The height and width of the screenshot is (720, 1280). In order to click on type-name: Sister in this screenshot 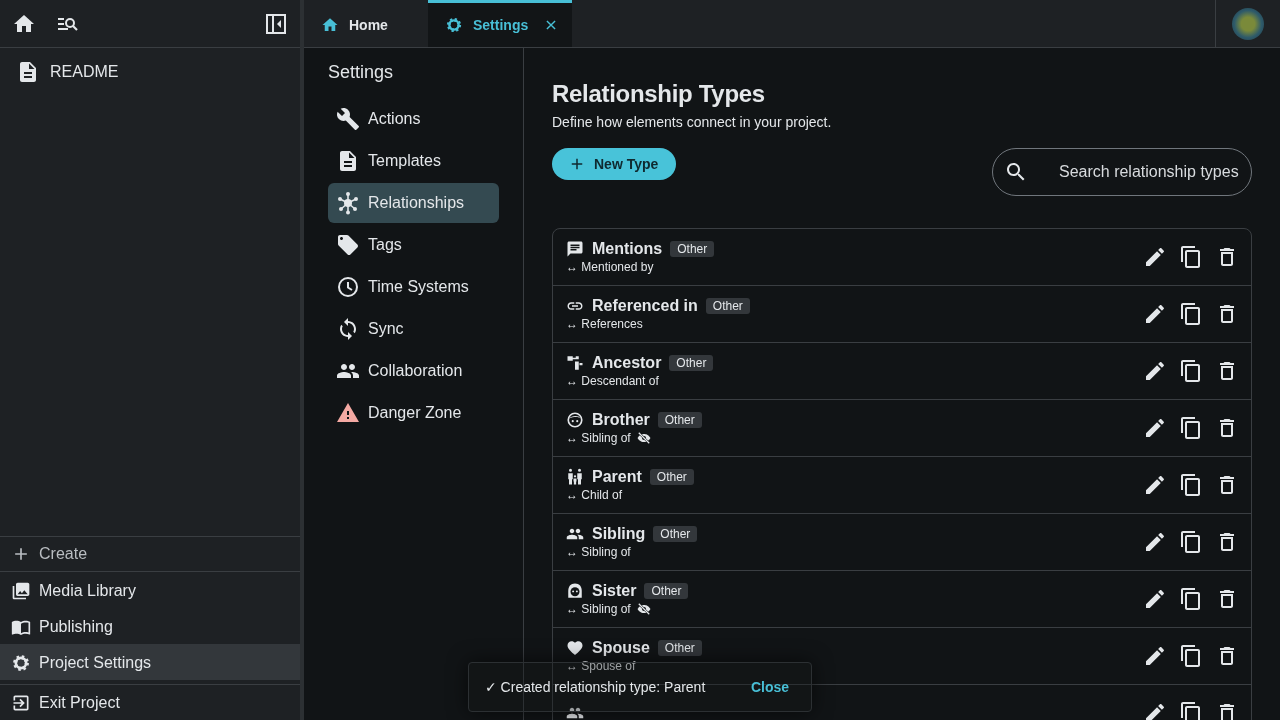, I will do `click(614, 591)`.